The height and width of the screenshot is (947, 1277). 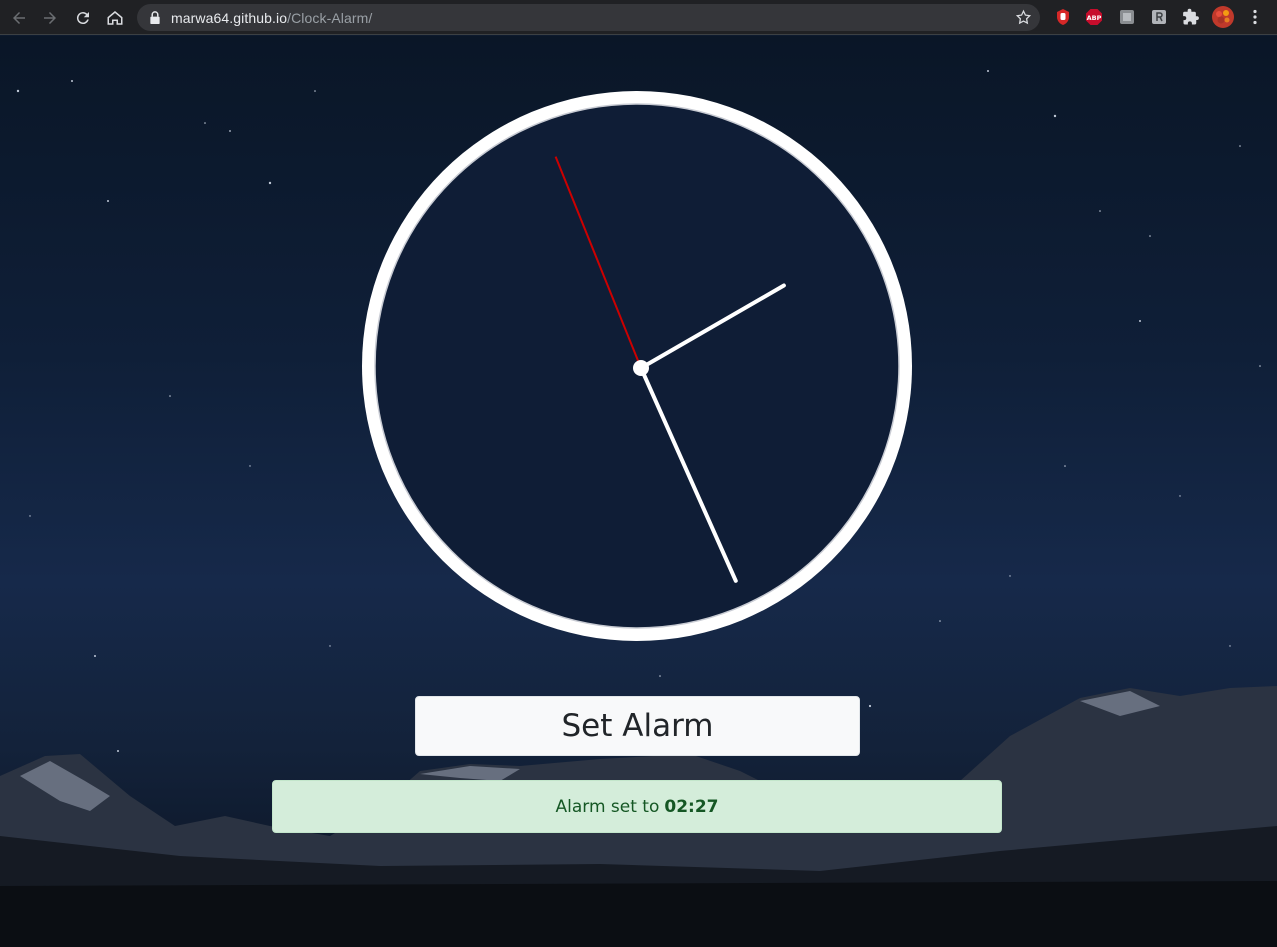 I want to click on url-host: marwa64.github.io, so click(x=229, y=18).